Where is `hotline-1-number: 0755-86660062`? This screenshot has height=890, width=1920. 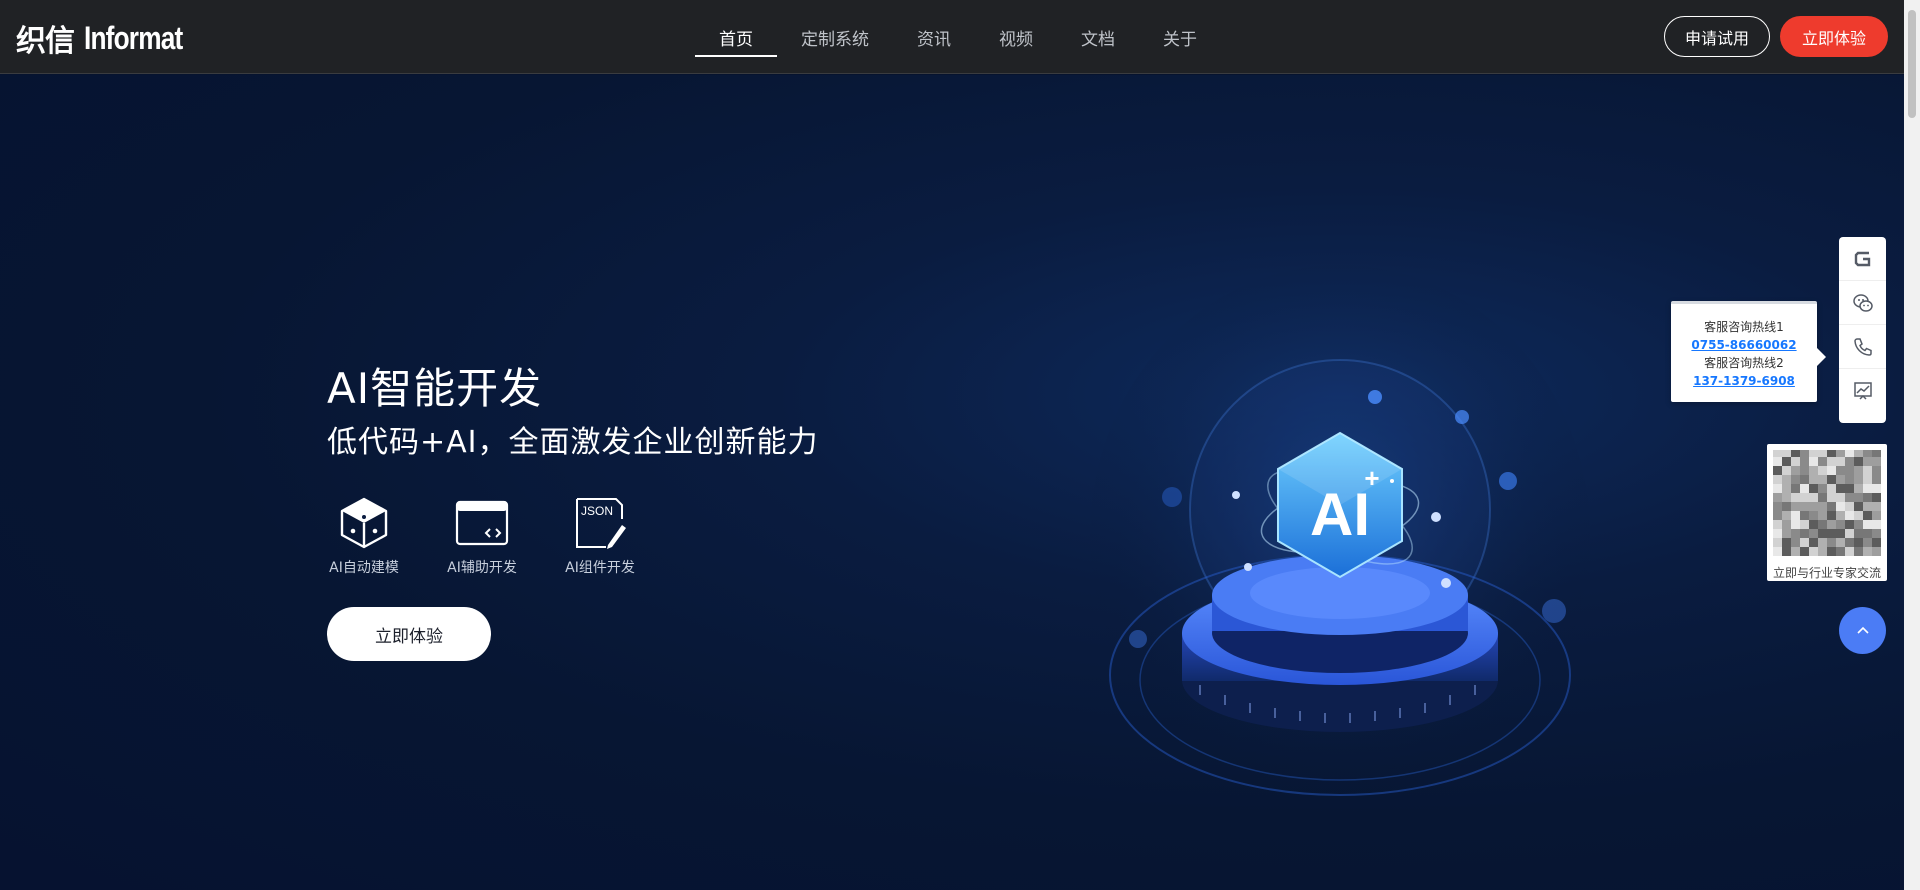
hotline-1-number: 0755-86660062 is located at coordinates (1744, 345).